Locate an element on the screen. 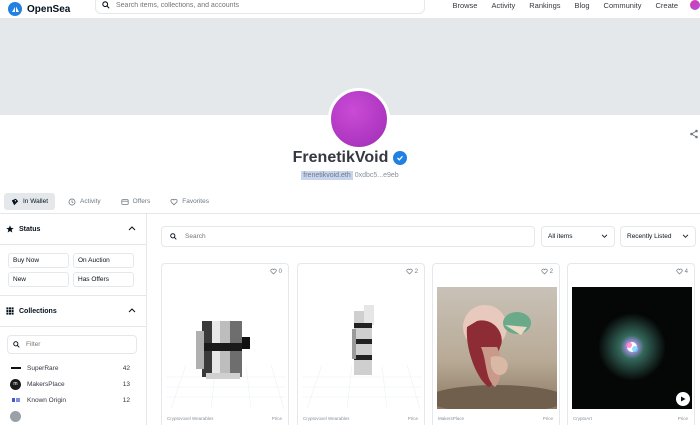 The height and width of the screenshot is (425, 700). nft-card: 0 Cryptovoxel Wearables Price is located at coordinates (225, 344).